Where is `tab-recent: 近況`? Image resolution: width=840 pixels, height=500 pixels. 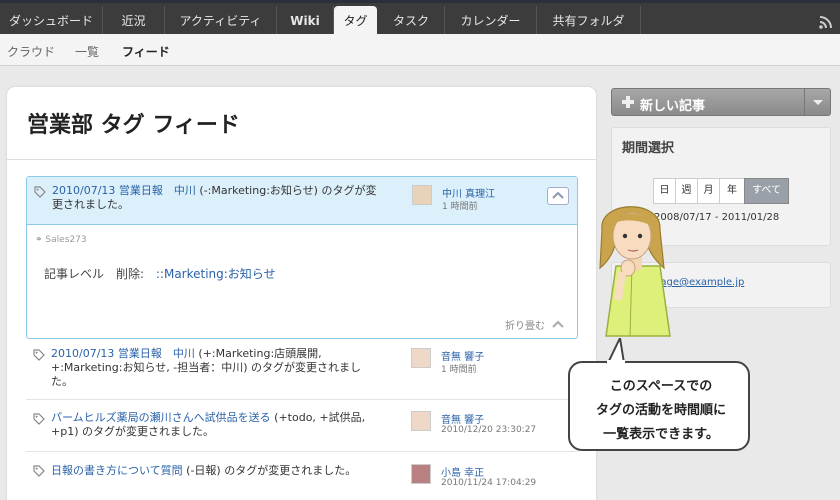
tab-recent: 近況 is located at coordinates (134, 21).